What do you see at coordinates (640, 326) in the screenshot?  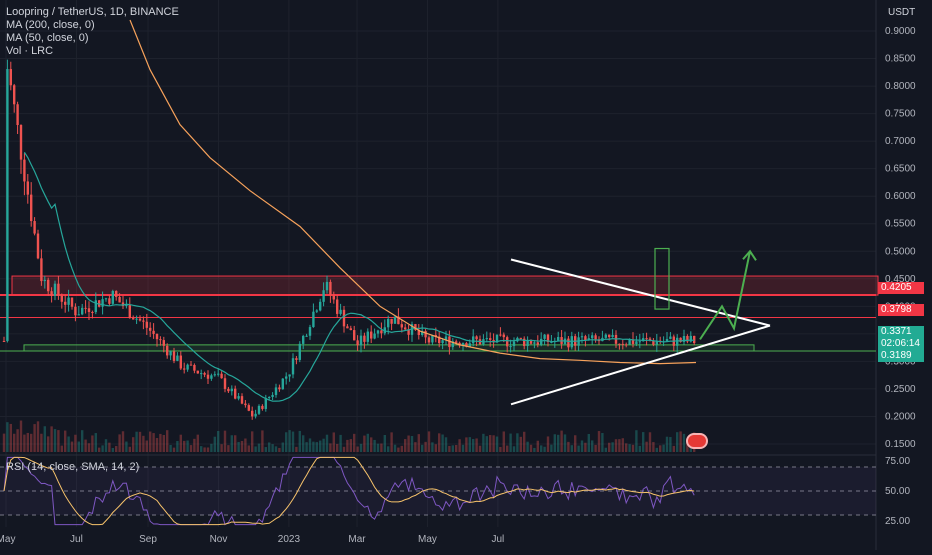 I see `drawings` at bounding box center [640, 326].